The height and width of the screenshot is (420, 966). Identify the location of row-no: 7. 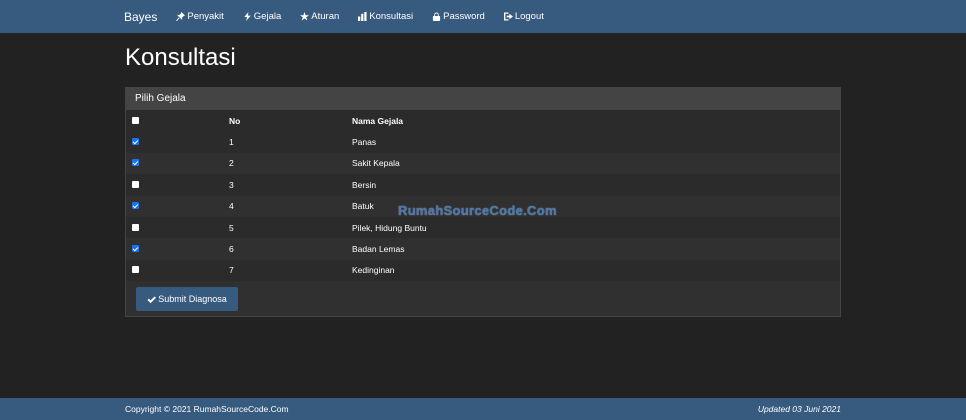
(231, 270).